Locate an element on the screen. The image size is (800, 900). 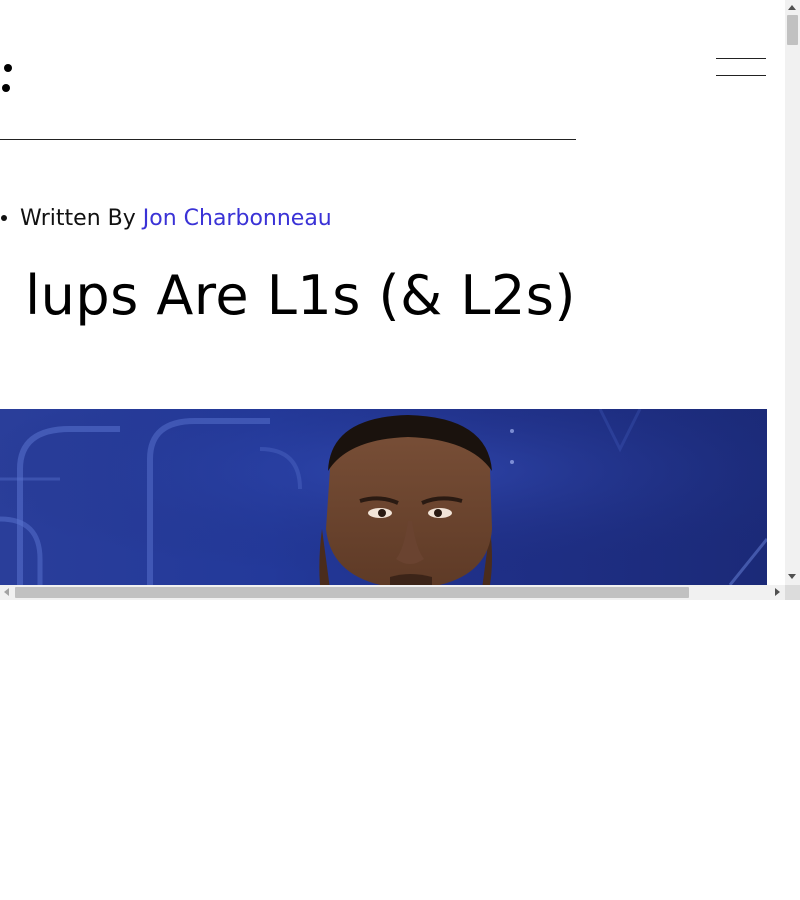
scroll-up-arrow-icon is located at coordinates (792, 7).